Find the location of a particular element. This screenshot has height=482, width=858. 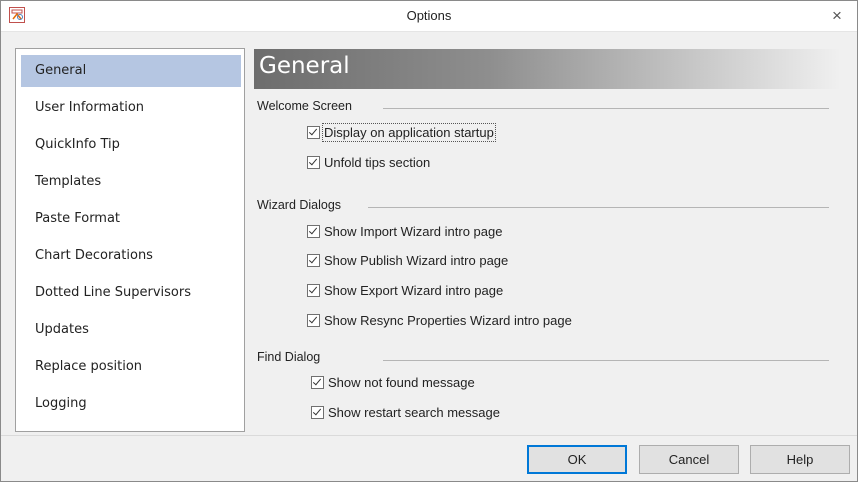

nav-item-updates: Updates is located at coordinates (131, 330).